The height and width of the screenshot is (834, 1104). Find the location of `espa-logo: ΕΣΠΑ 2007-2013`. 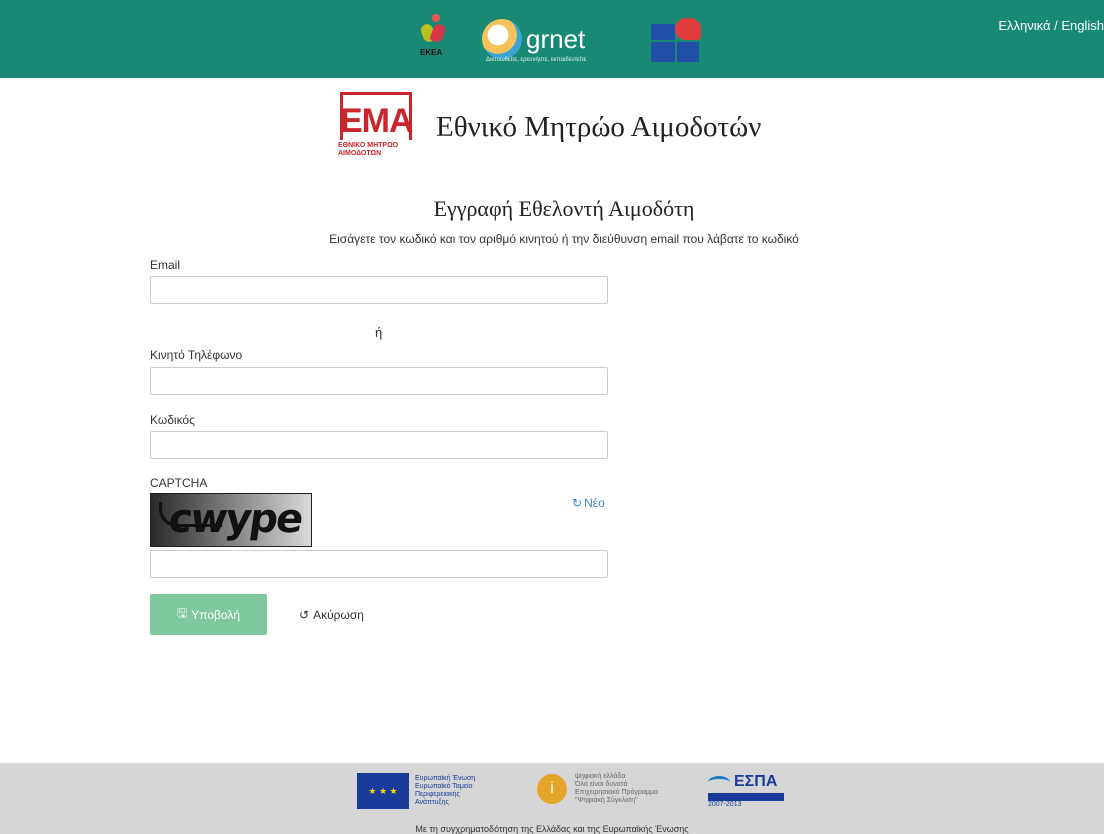

espa-logo: ΕΣΠΑ 2007-2013 is located at coordinates (746, 790).